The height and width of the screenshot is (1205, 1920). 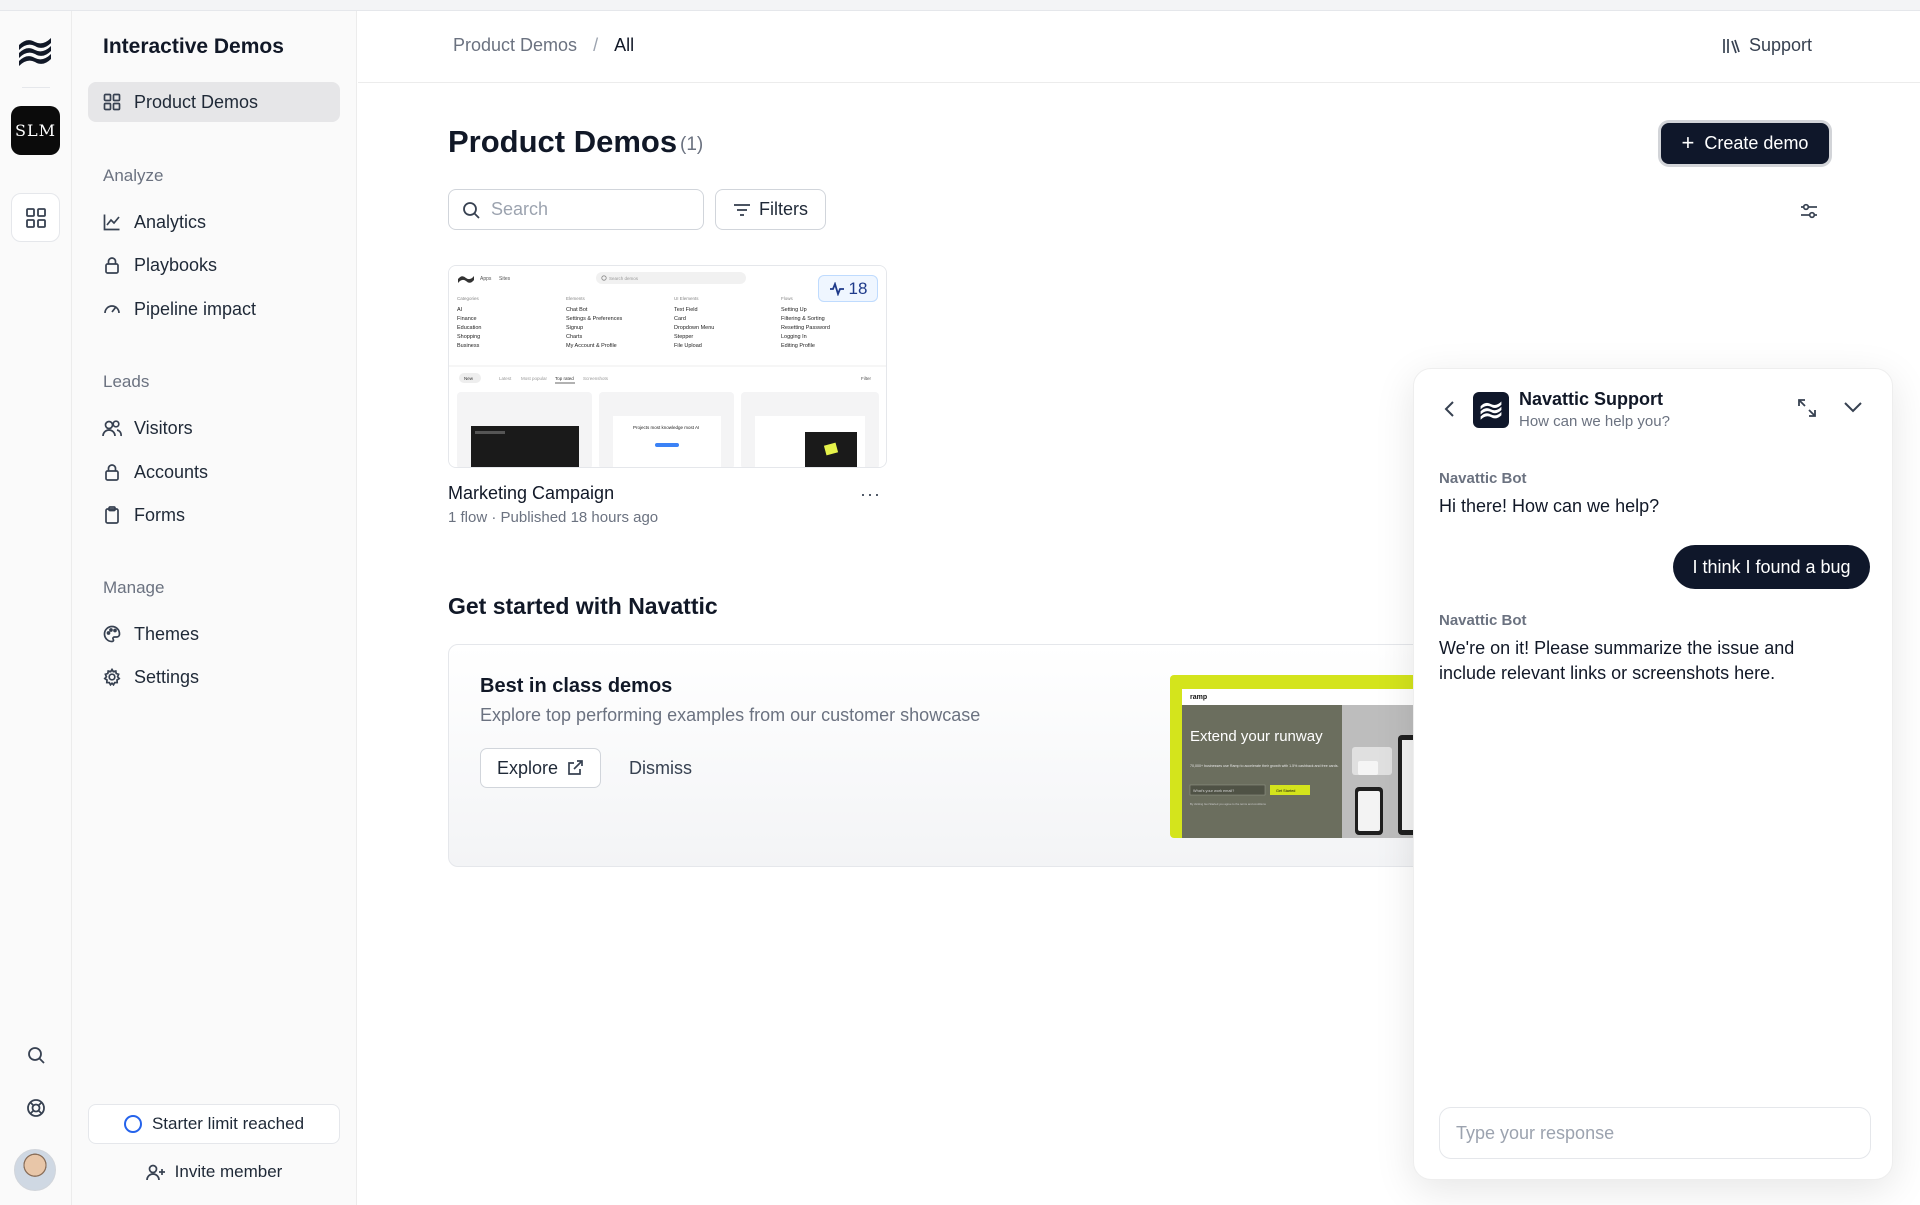 What do you see at coordinates (1256, 736) in the screenshot?
I see `showcase-headline: Extend your runway` at bounding box center [1256, 736].